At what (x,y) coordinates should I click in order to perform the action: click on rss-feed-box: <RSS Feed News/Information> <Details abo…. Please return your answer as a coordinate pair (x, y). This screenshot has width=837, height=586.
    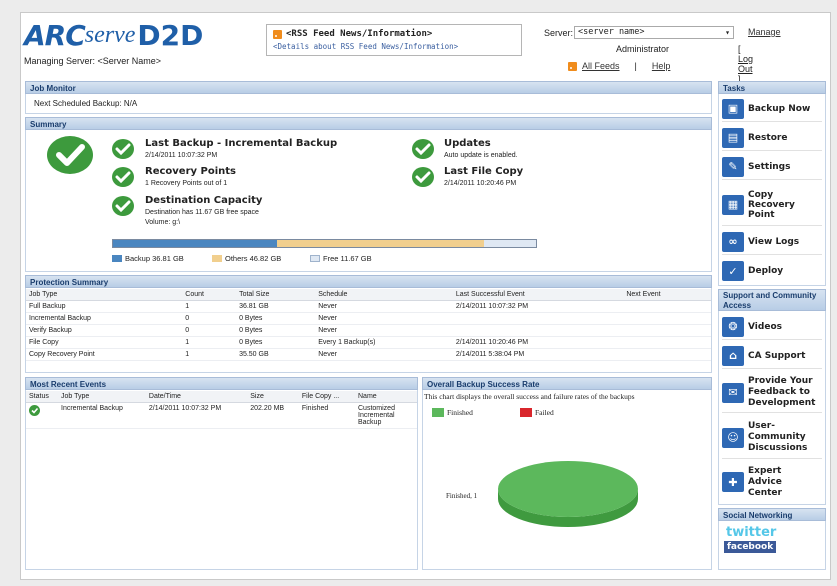
    Looking at the image, I should click on (394, 40).